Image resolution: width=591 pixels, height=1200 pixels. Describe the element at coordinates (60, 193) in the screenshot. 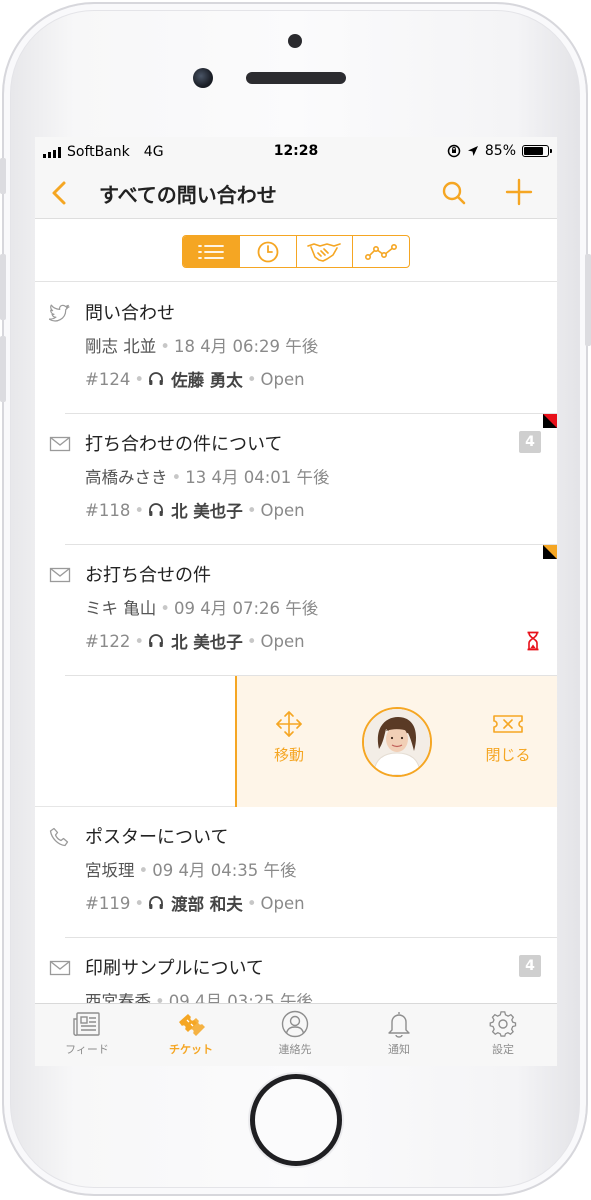

I see `back-chevron-icon` at that location.